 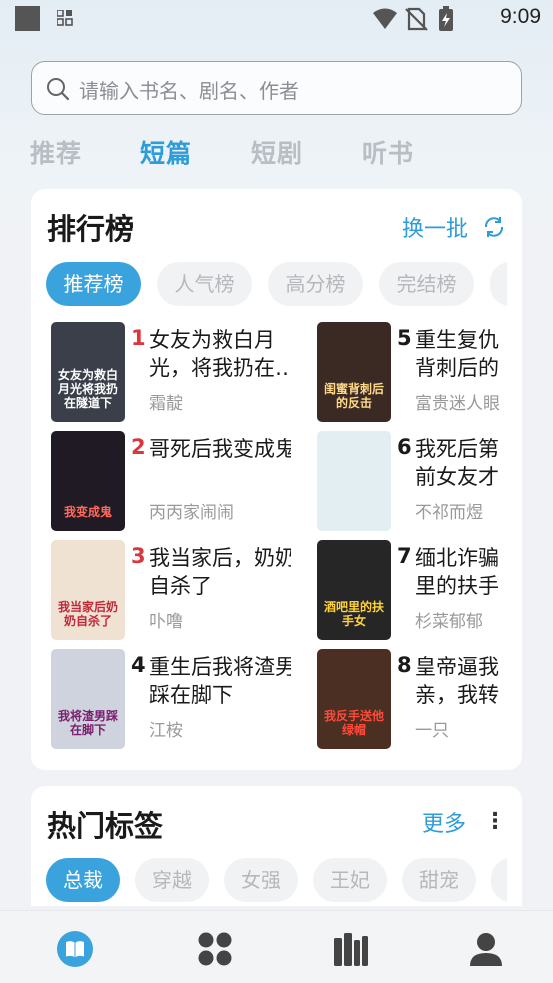 I want to click on book-cover-text: 女友为救白月光将我扔在隧道下, so click(x=87, y=389).